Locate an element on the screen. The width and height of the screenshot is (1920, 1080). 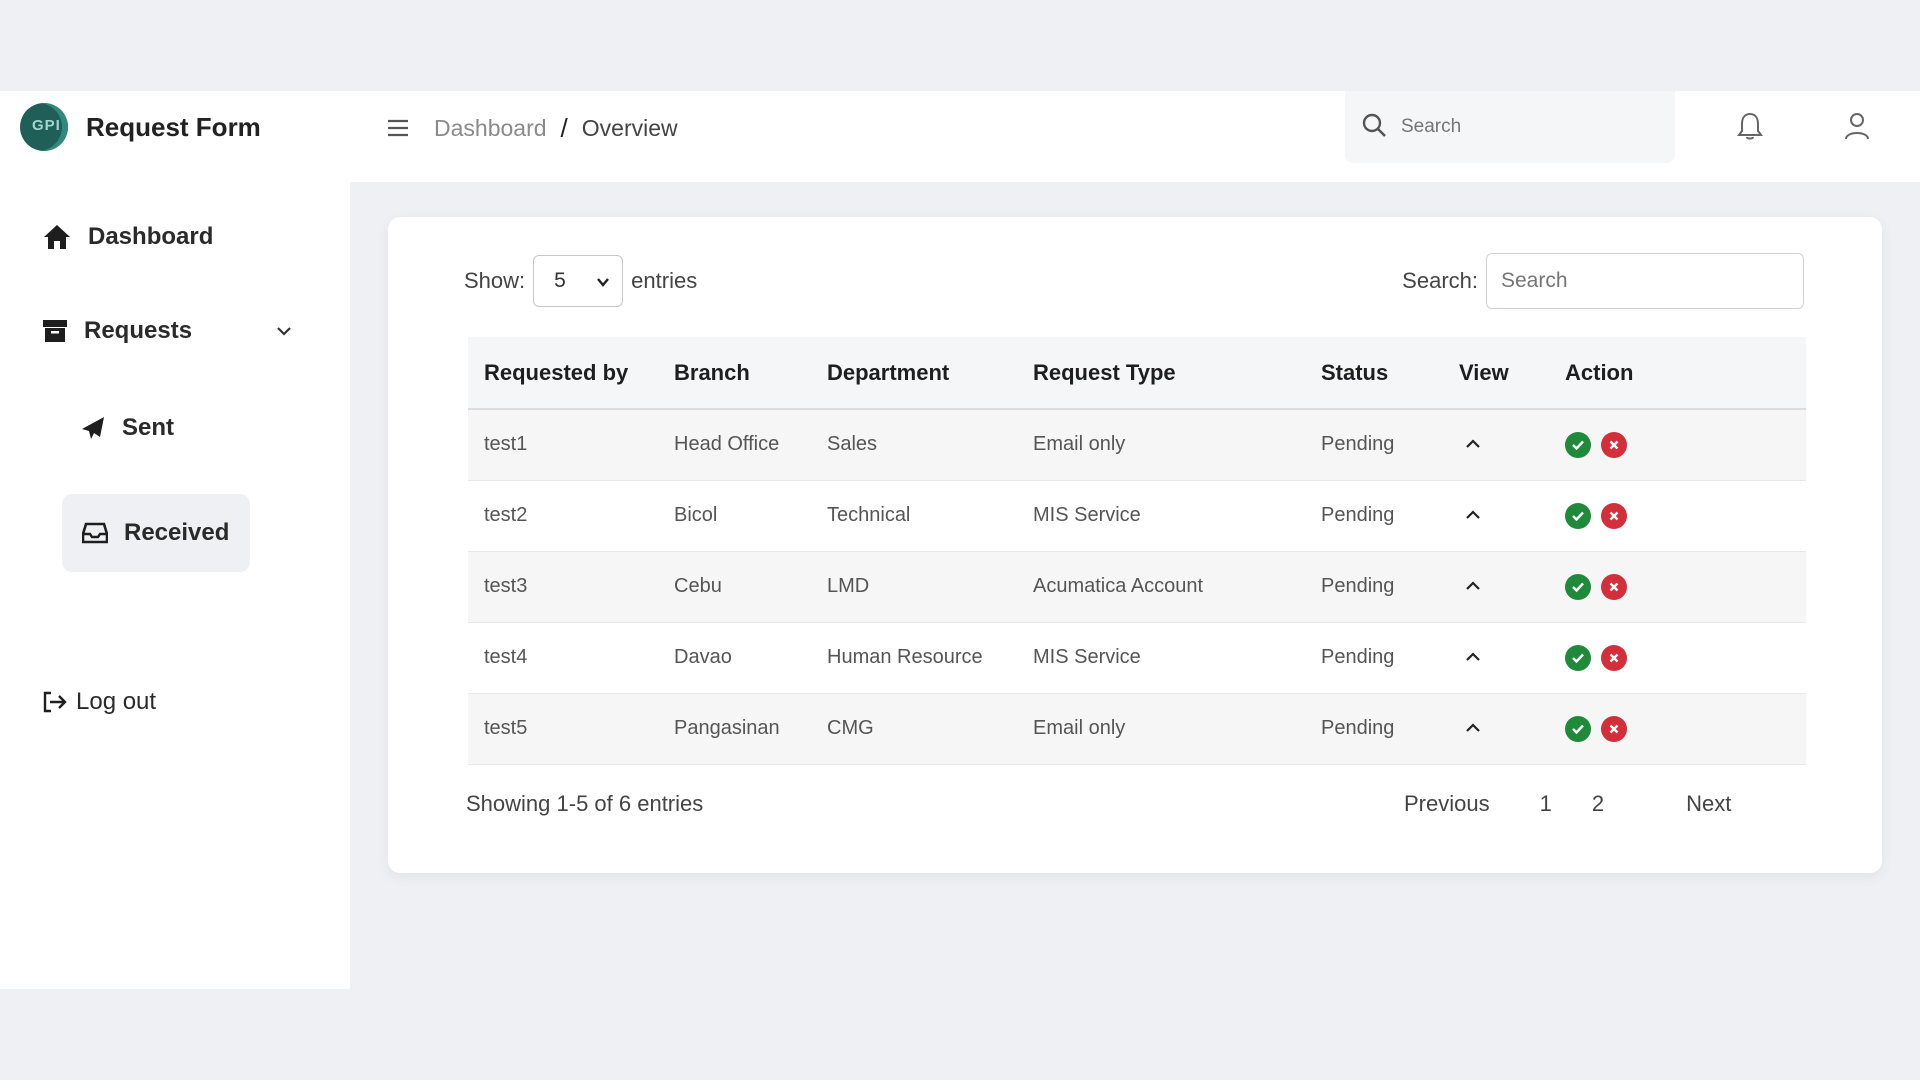
top-bar: Dashboard / Overview is located at coordinates (1135, 136).